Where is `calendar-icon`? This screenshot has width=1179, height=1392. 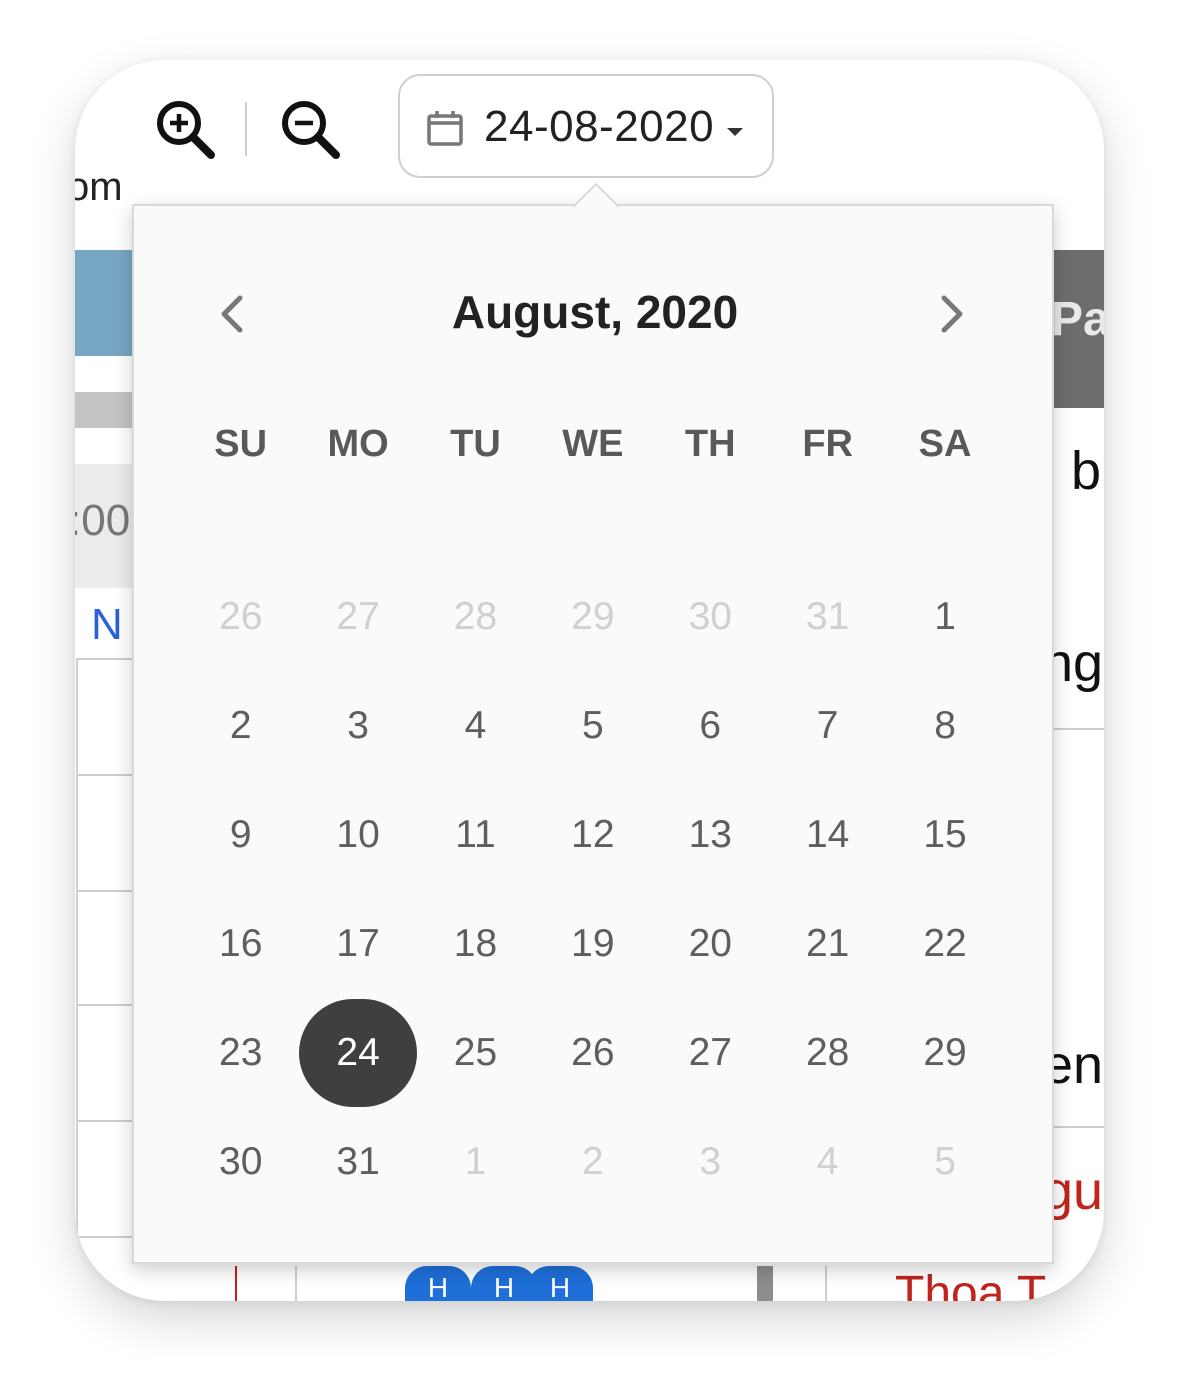 calendar-icon is located at coordinates (445, 128).